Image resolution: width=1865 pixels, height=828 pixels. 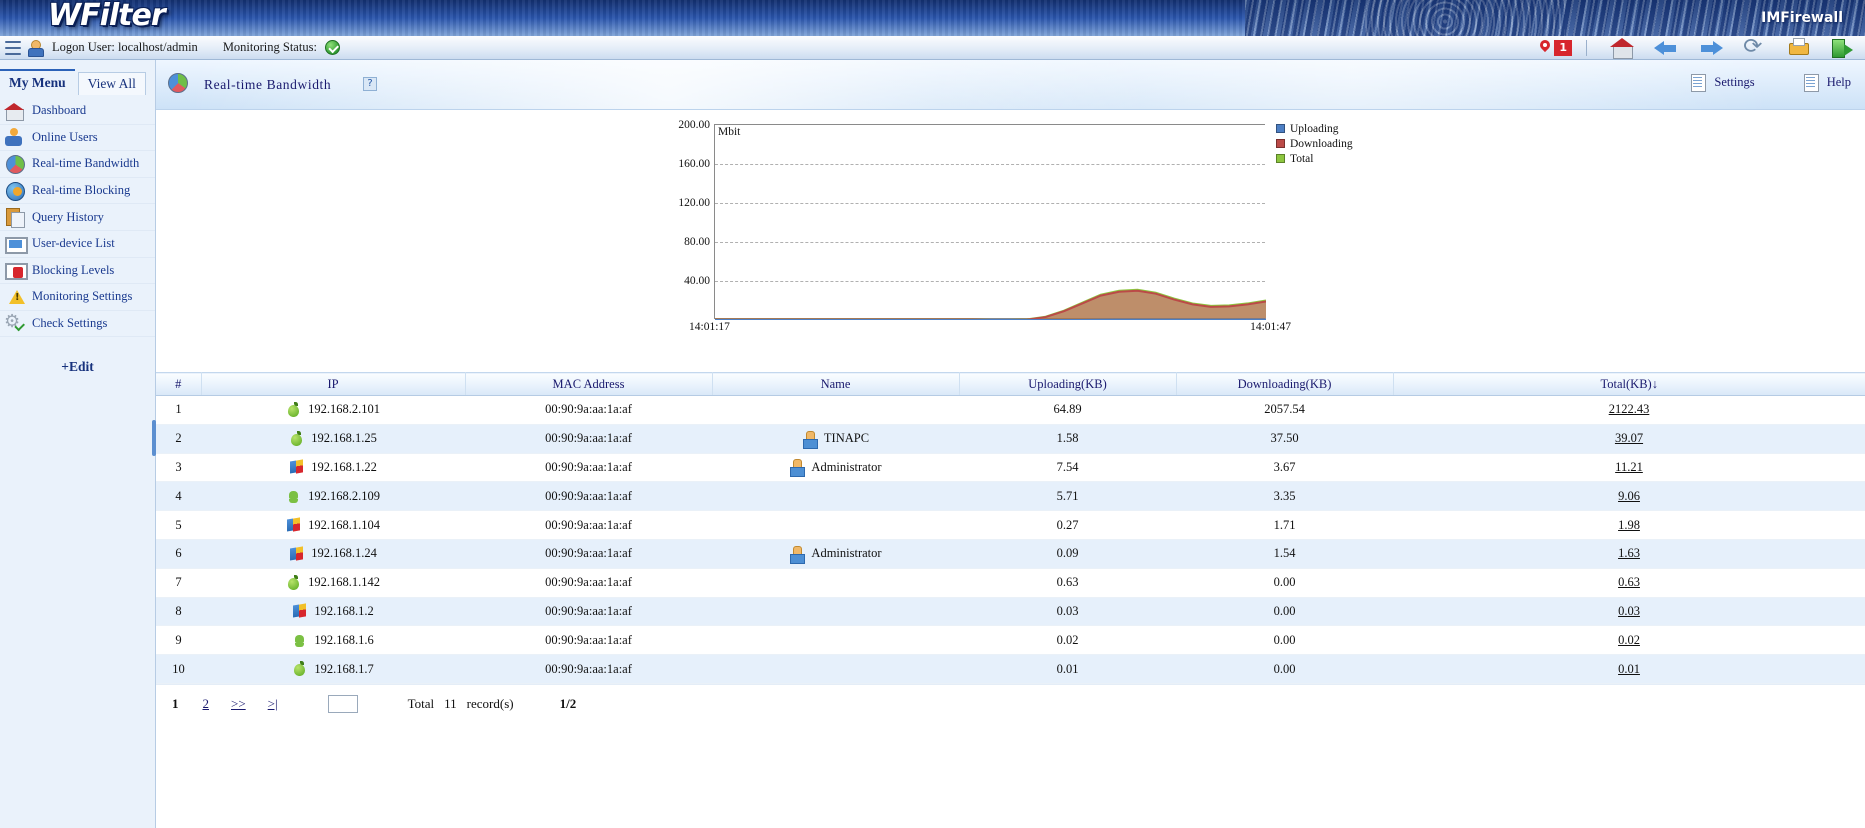 I want to click on sidebar-item-query-history: Query History, so click(x=77, y=217).